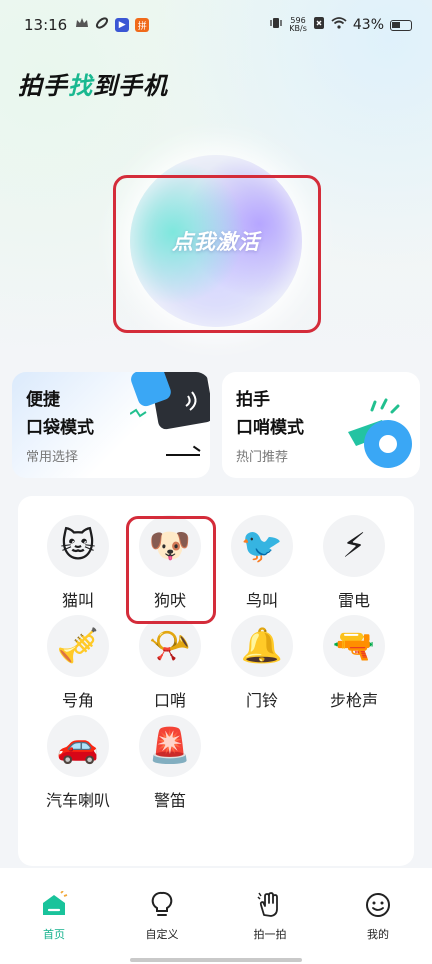  I want to click on home-icon, so click(54, 905).